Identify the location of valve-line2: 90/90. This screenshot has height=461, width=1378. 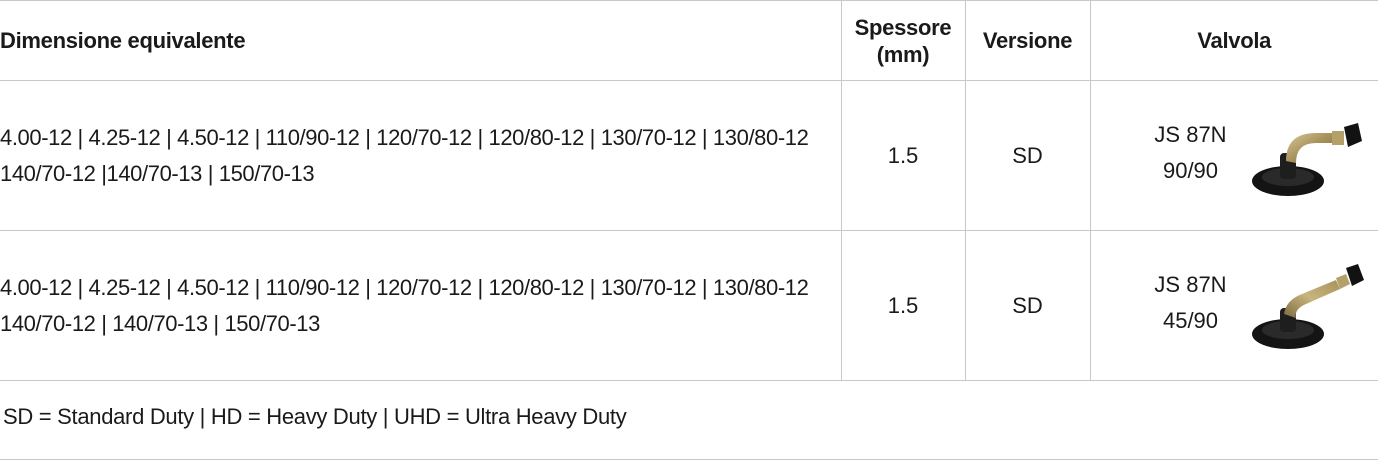
(1190, 170).